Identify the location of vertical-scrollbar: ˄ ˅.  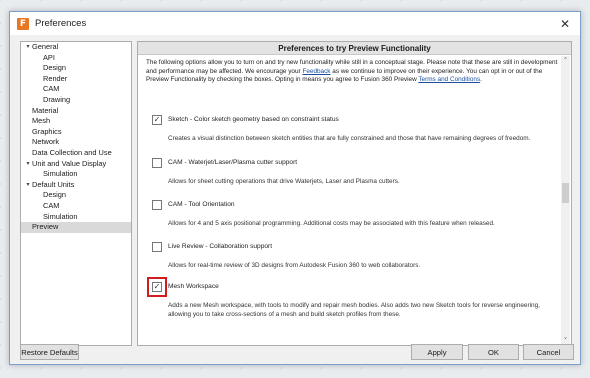
(565, 200).